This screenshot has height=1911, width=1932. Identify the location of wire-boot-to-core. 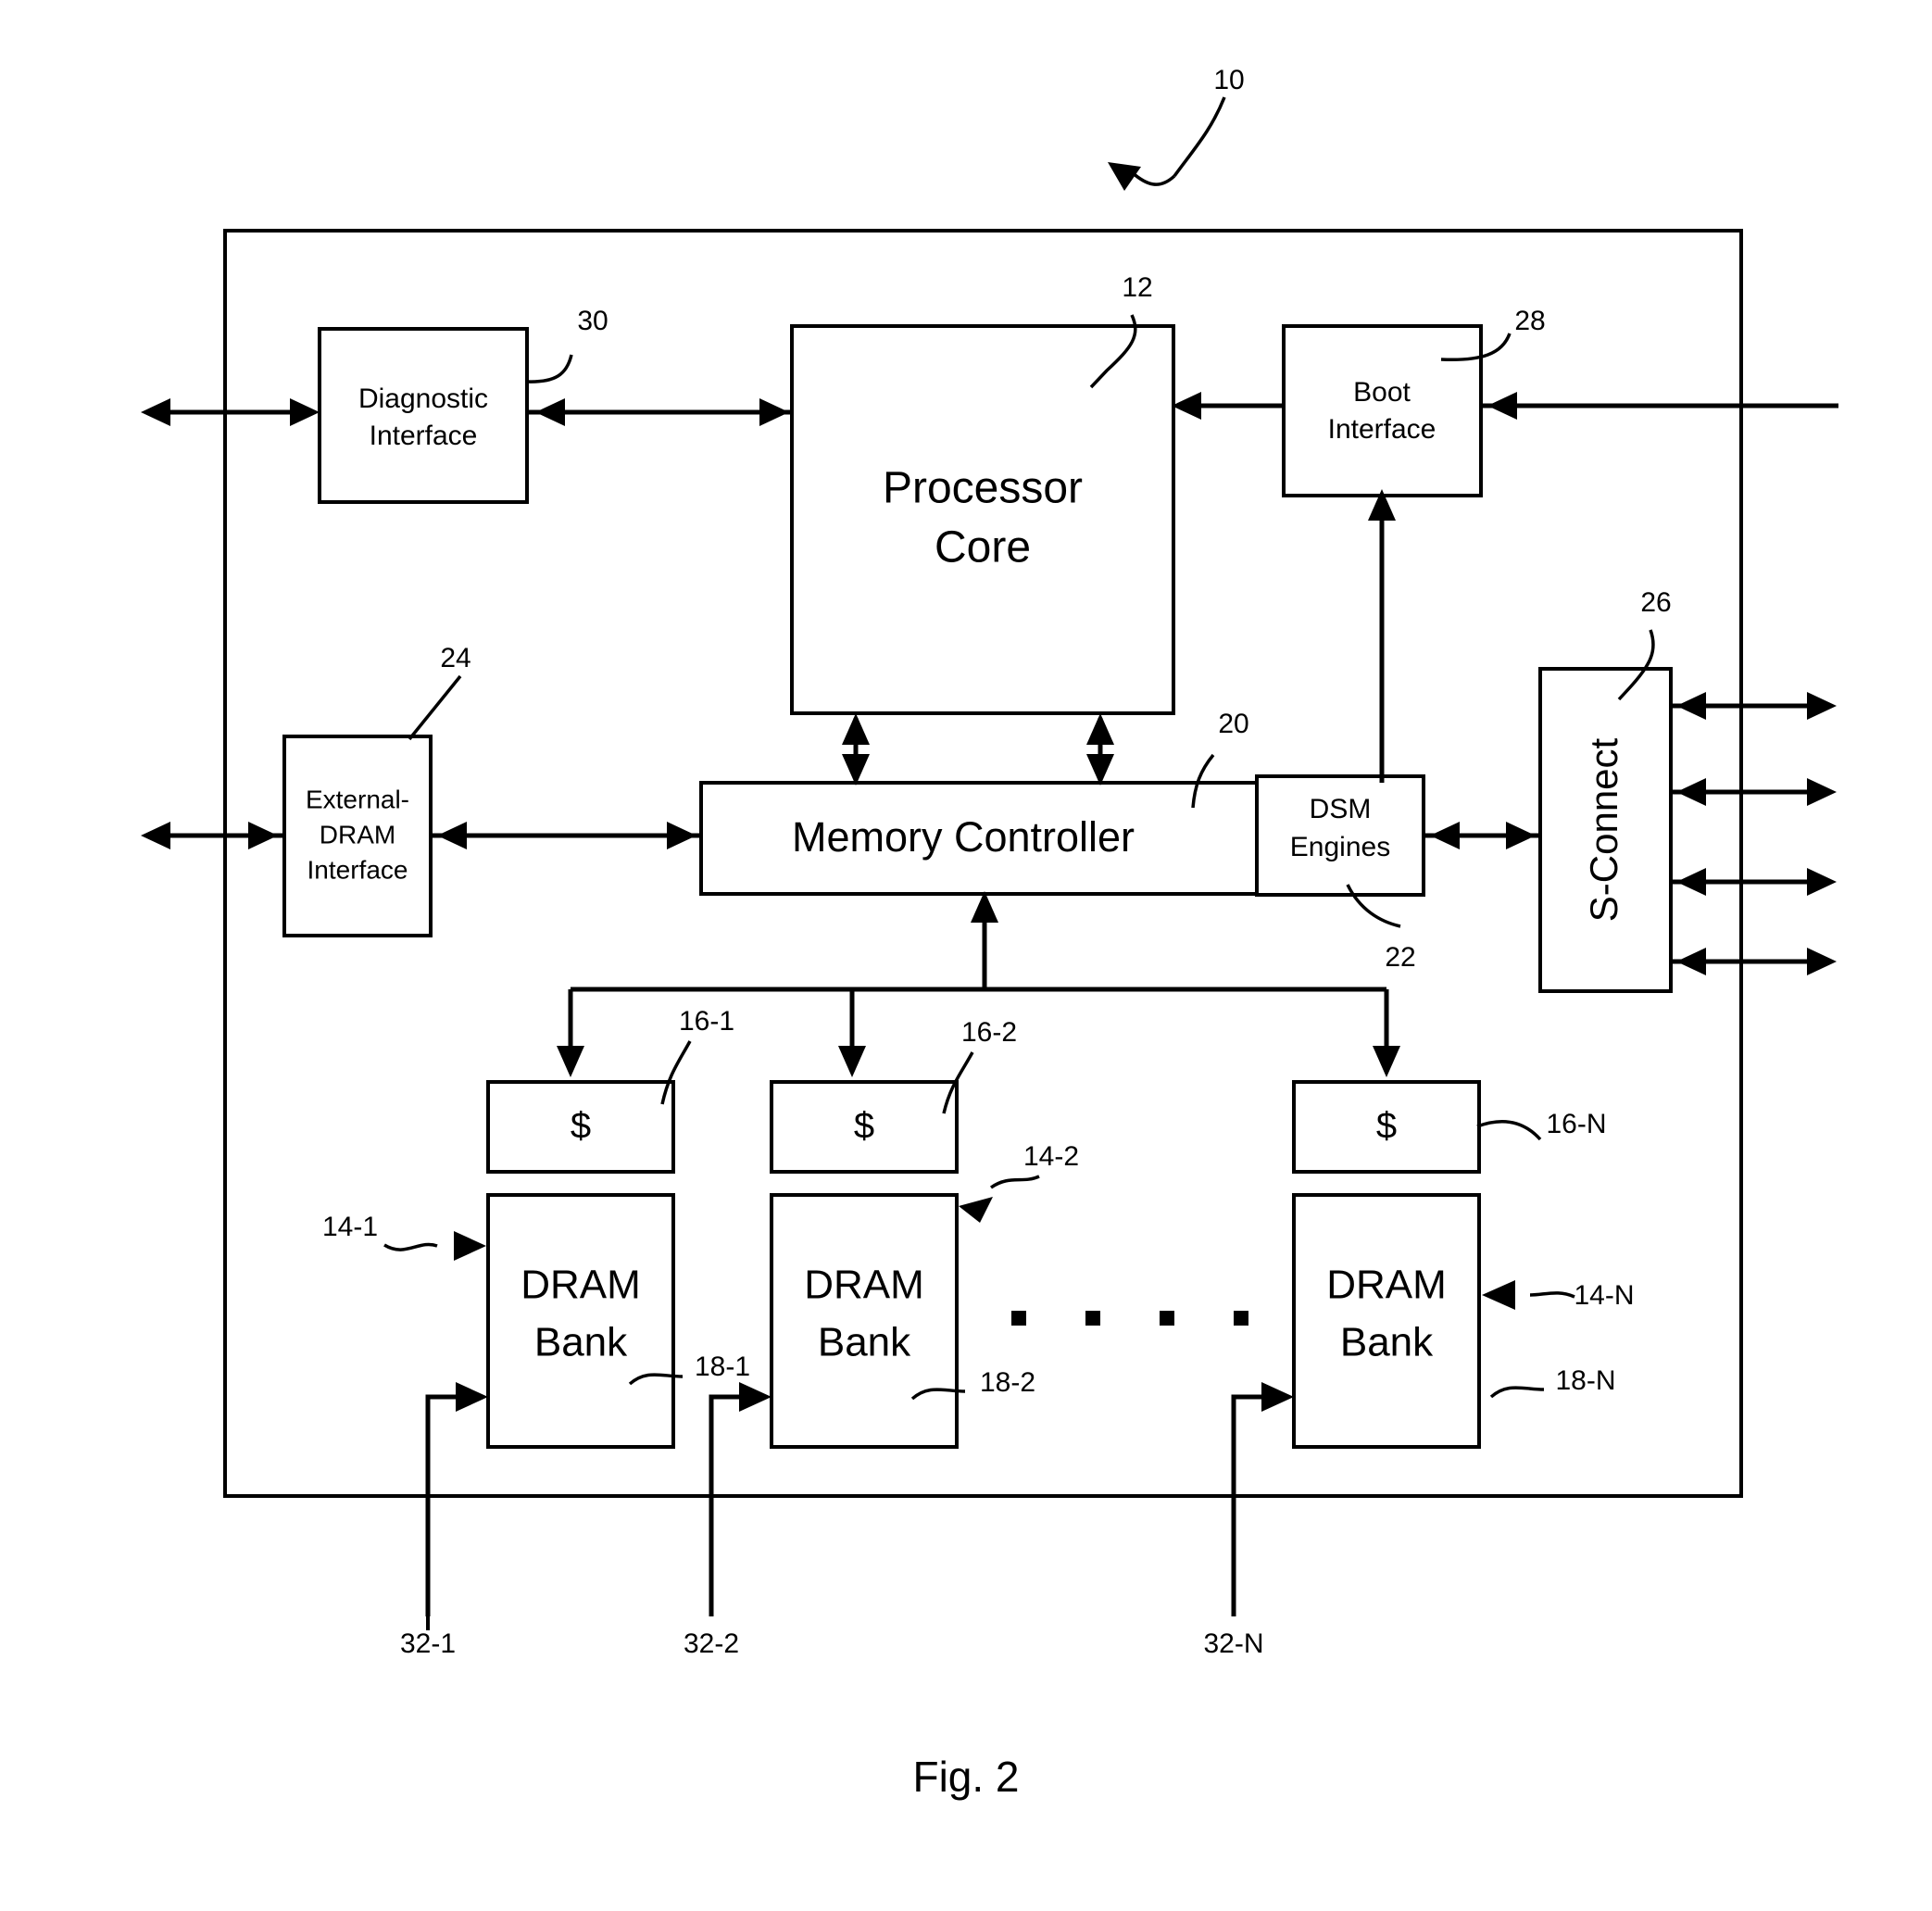
(1228, 406).